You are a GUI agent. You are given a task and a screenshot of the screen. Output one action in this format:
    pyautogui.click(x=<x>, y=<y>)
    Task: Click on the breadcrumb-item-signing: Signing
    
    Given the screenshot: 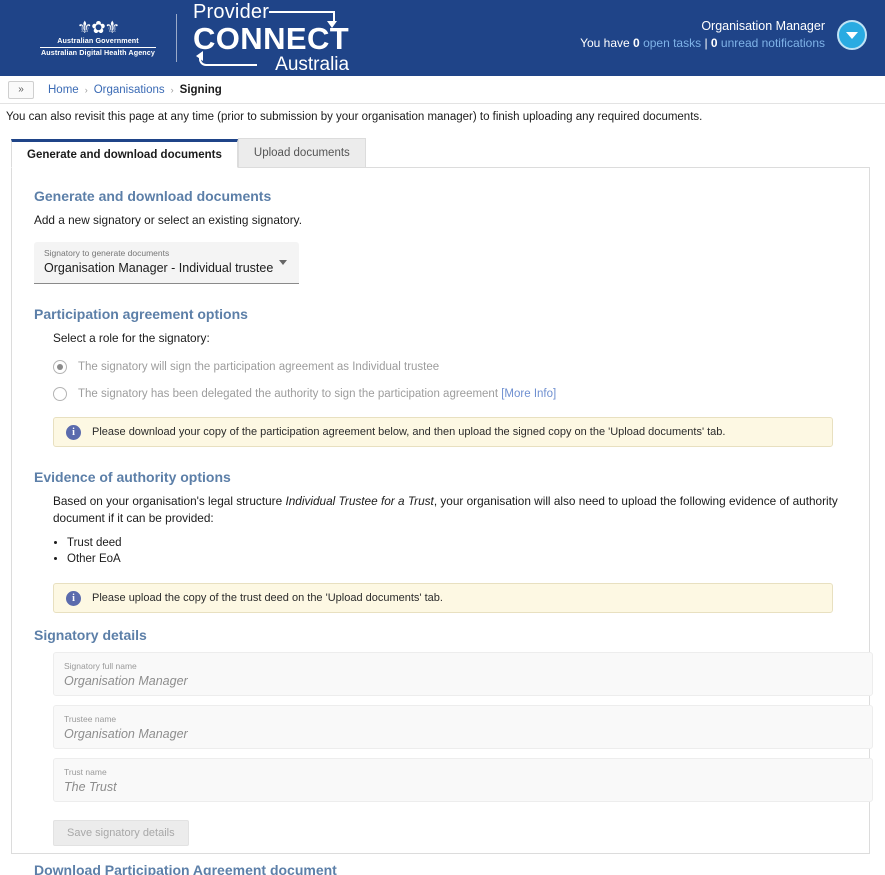 What is the action you would take?
    pyautogui.click(x=200, y=89)
    